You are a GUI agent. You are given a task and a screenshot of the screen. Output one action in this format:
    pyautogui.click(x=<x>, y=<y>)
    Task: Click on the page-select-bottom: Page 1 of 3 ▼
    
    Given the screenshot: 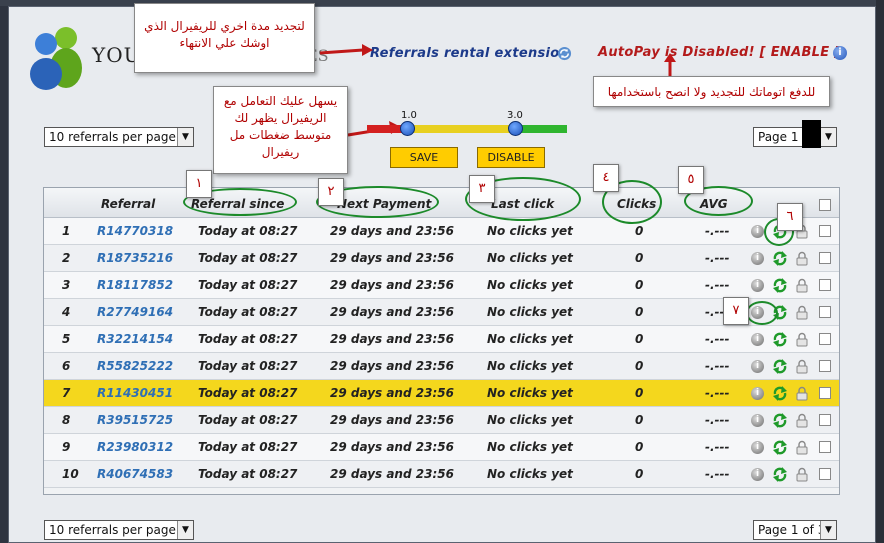 What is the action you would take?
    pyautogui.click(x=795, y=530)
    